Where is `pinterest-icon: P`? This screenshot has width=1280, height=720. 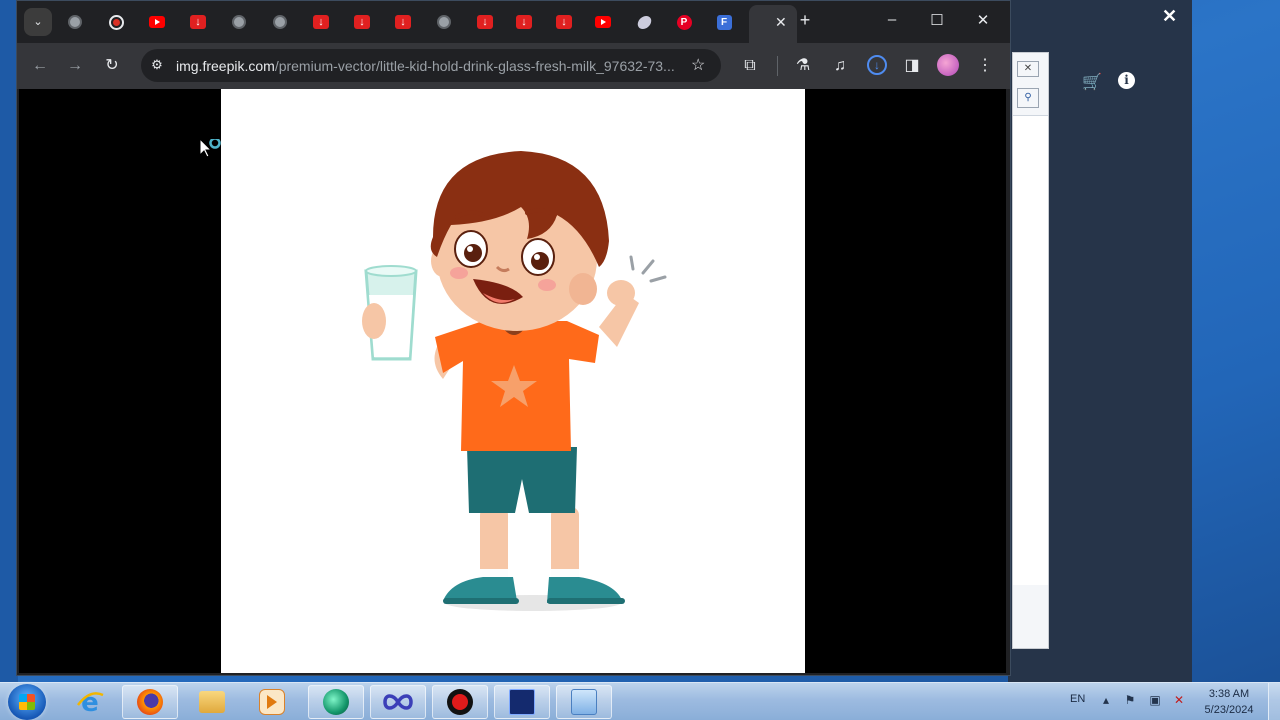
pinterest-icon: P is located at coordinates (684, 22).